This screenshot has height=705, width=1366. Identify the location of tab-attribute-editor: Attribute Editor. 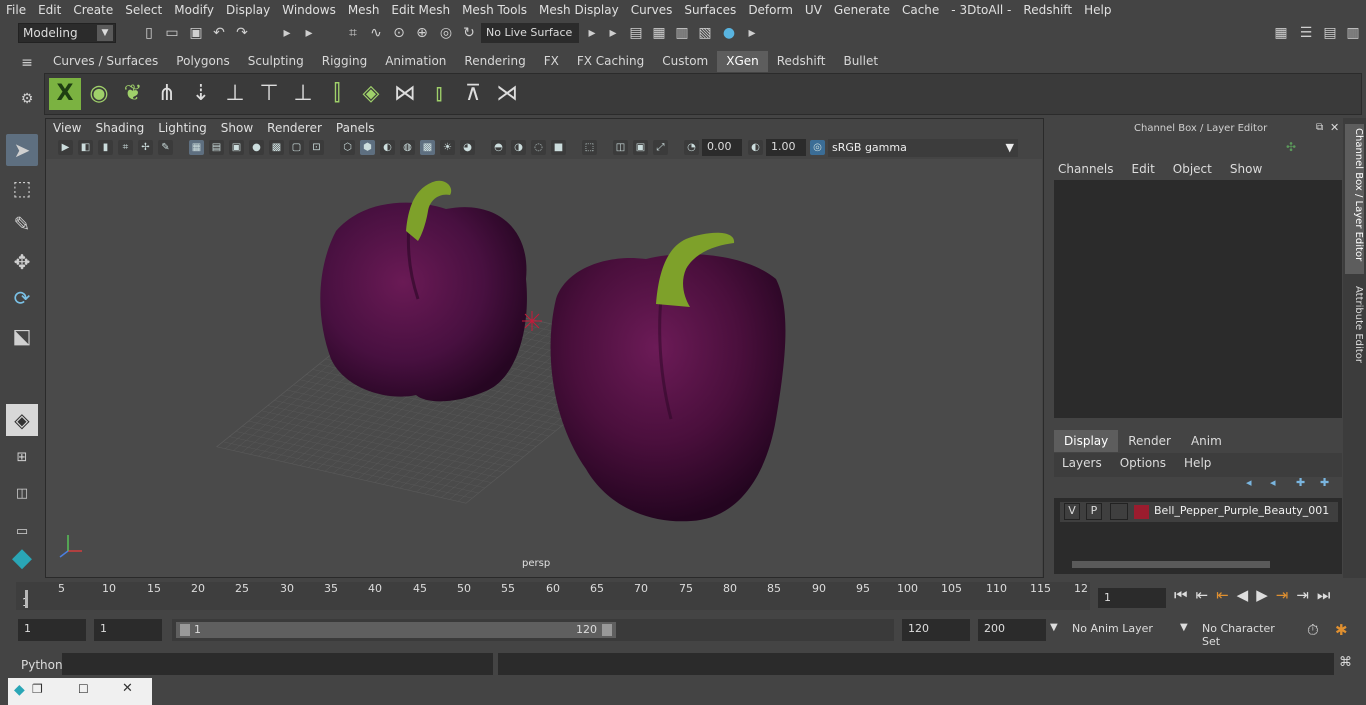
(1354, 331).